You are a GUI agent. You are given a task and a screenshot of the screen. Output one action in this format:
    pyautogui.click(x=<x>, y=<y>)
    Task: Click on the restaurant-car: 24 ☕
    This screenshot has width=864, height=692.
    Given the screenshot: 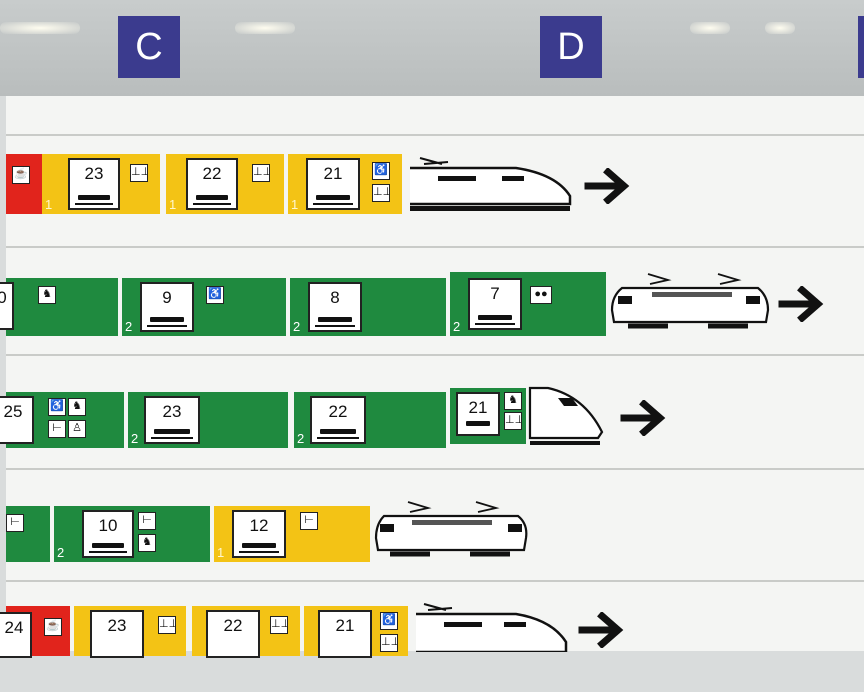 What is the action you would take?
    pyautogui.click(x=35, y=632)
    